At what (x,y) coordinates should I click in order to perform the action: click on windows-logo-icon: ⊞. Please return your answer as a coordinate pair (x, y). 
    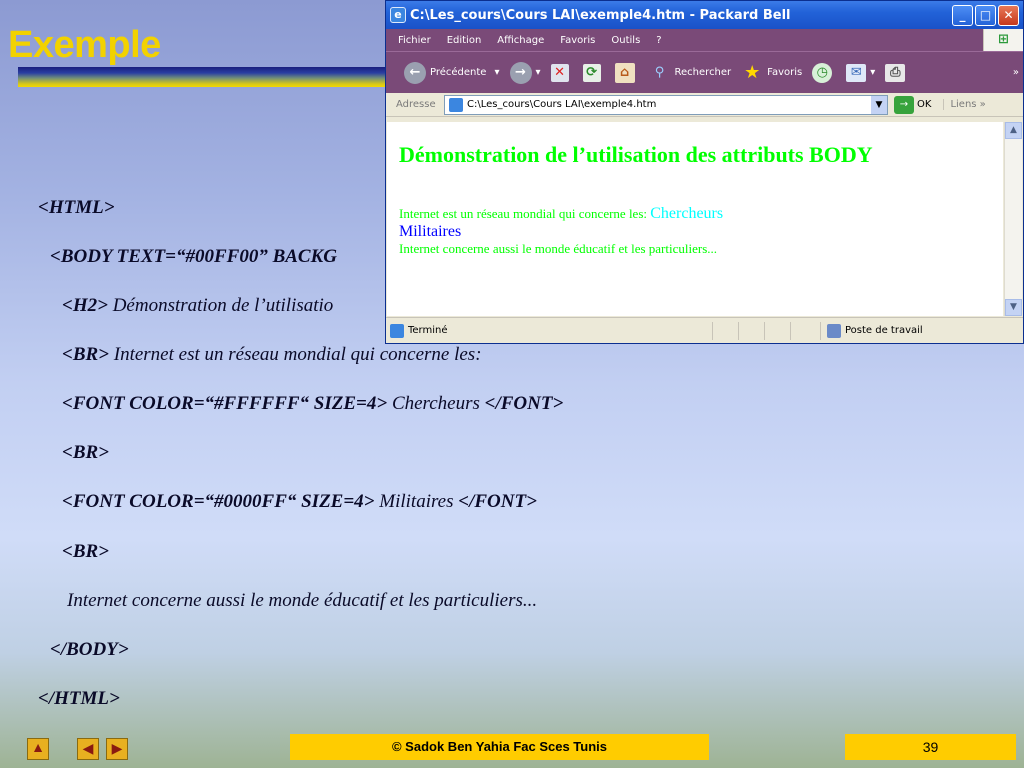
    Looking at the image, I should click on (1003, 40).